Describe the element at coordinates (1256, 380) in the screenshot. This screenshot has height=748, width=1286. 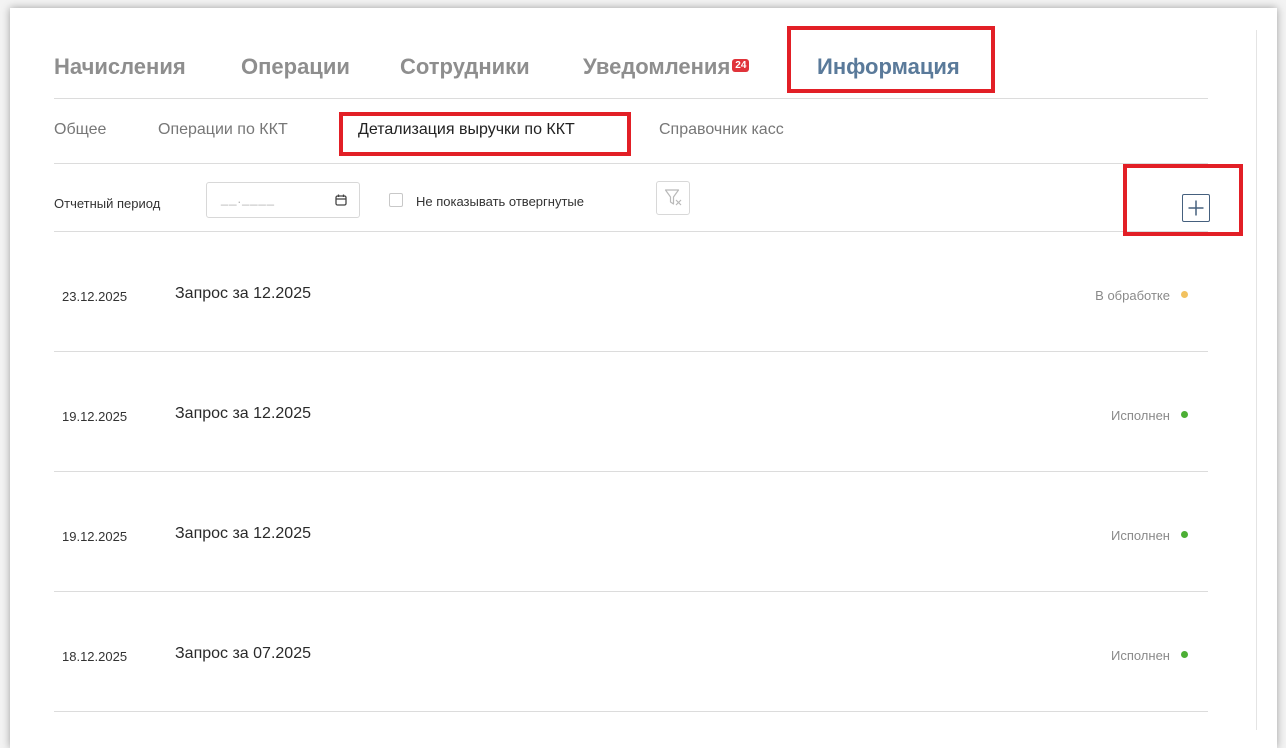
I see `panel-divider` at that location.